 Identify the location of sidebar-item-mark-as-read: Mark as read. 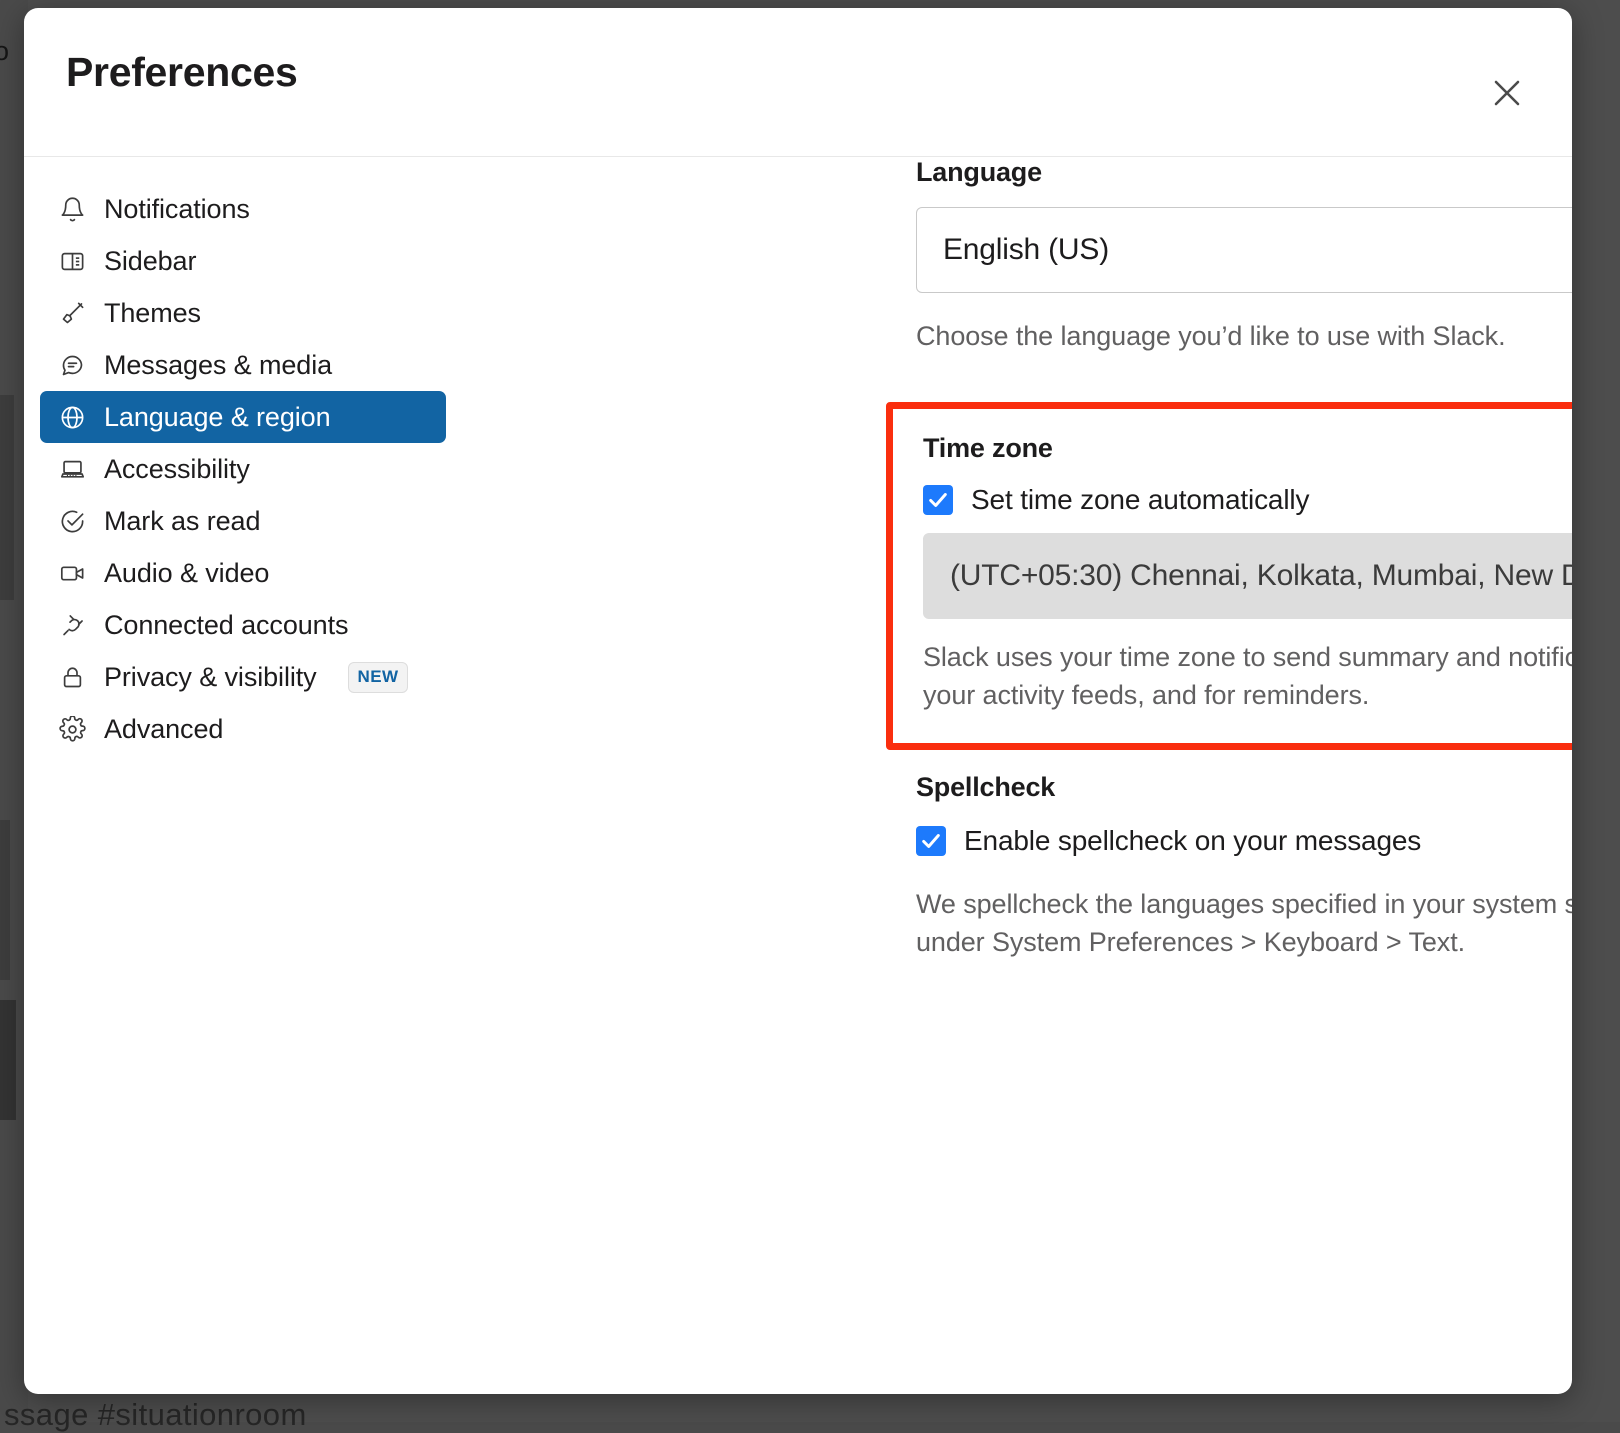
(243, 521).